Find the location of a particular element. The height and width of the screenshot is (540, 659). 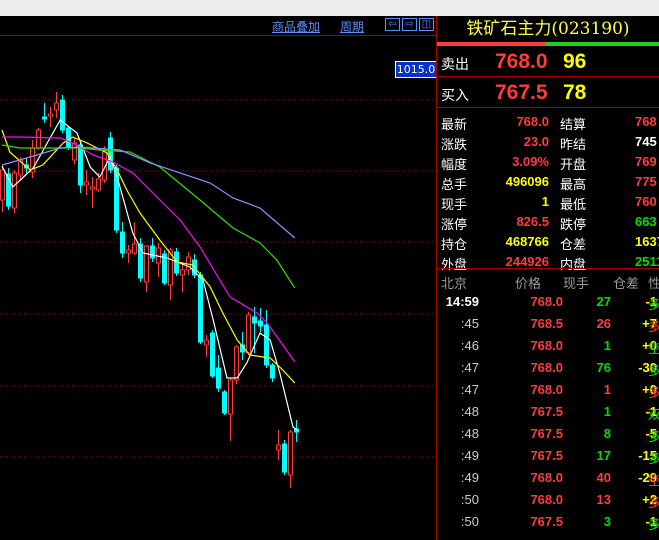

stat-value: 826.5 is located at coordinates (532, 221).